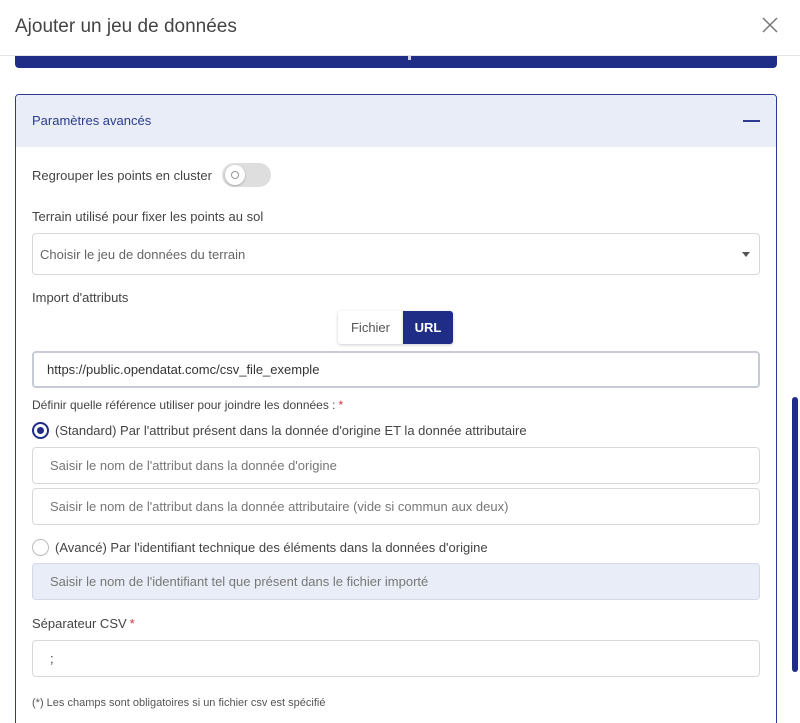  I want to click on close-icon, so click(770, 25).